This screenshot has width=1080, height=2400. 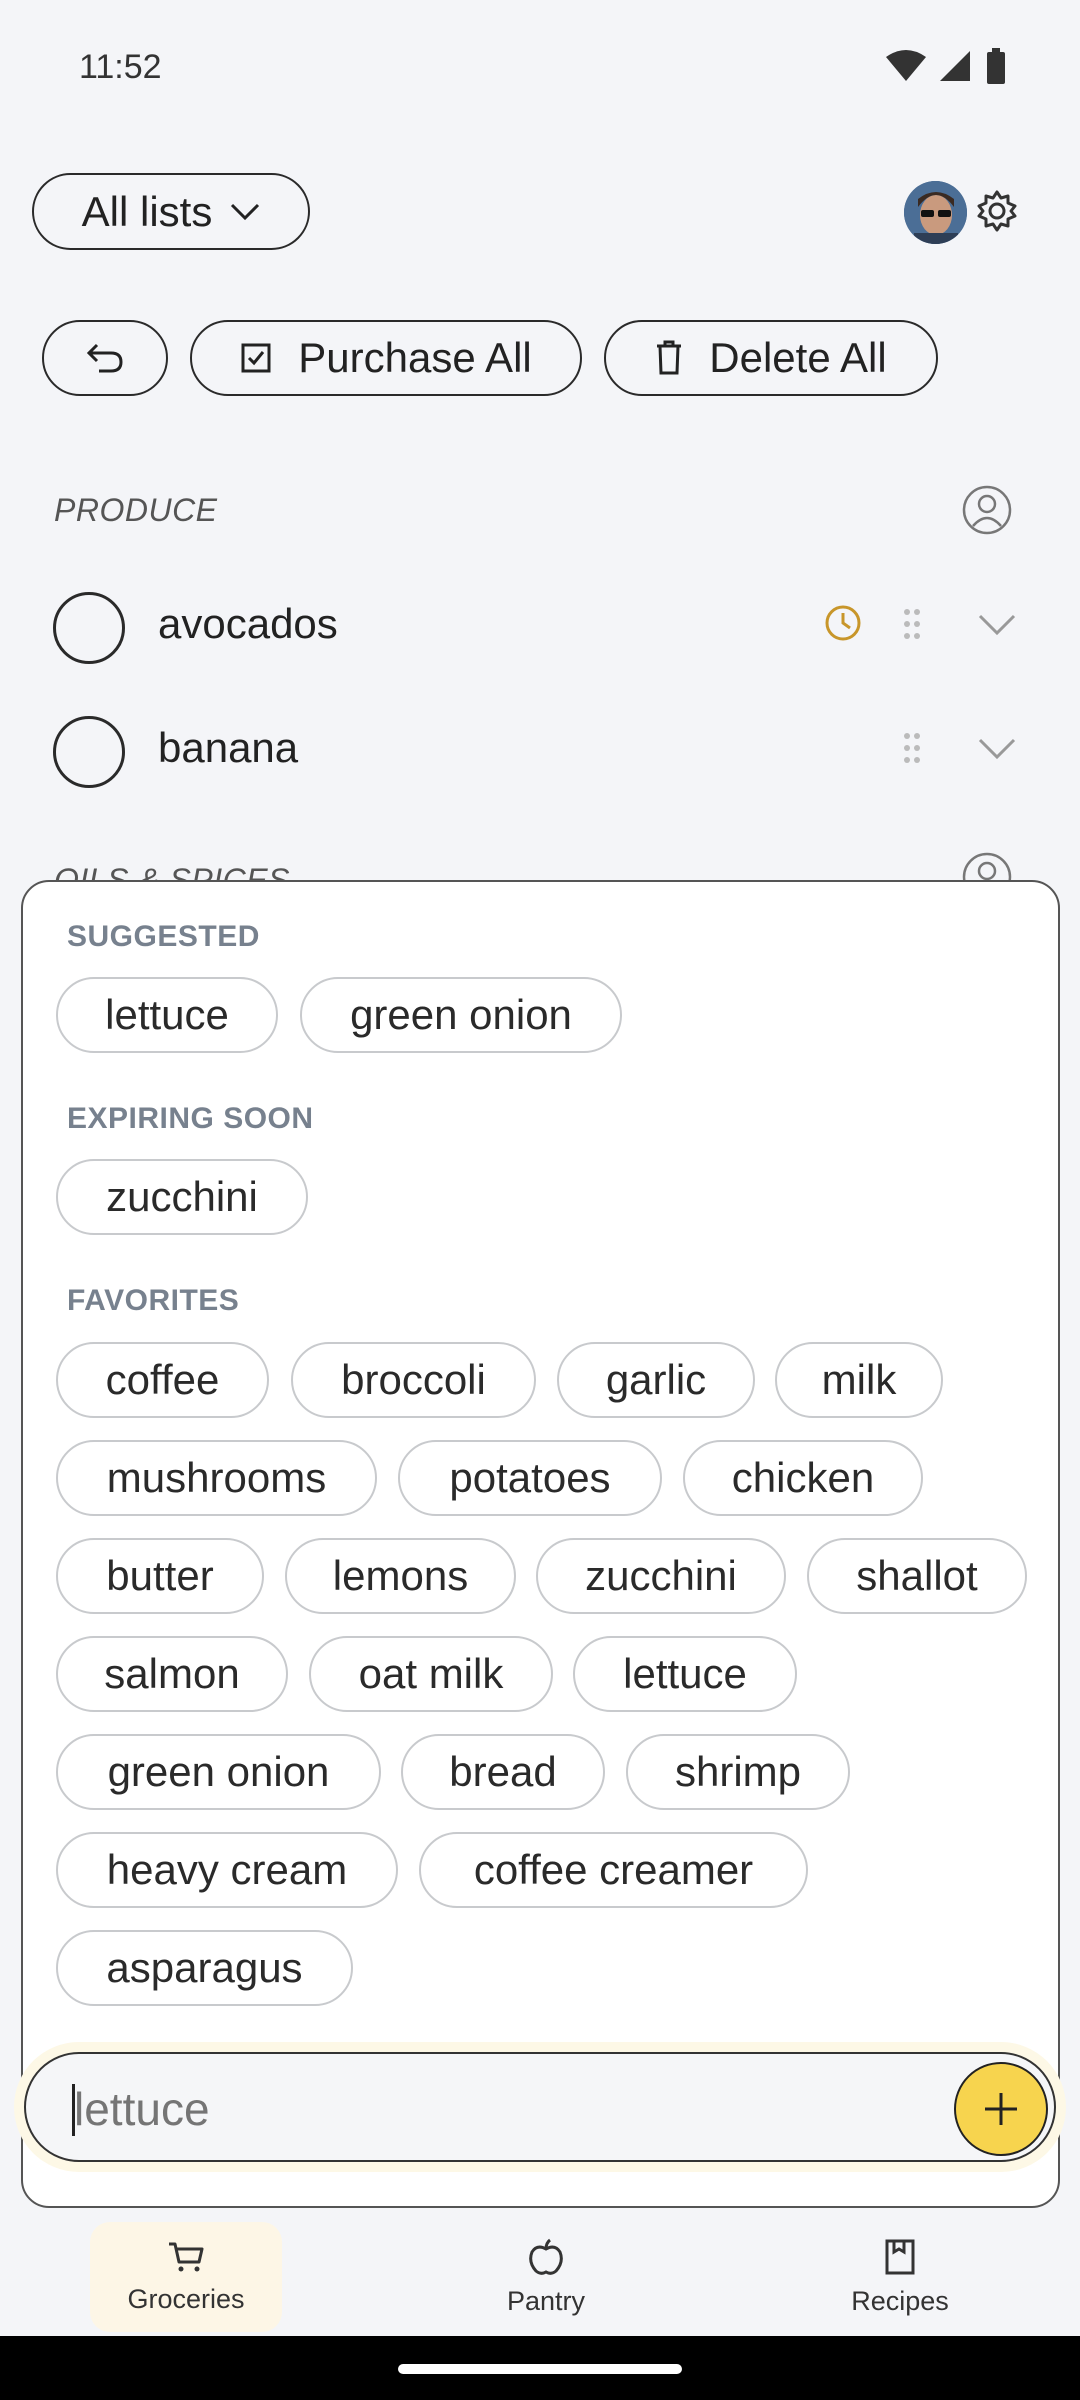 I want to click on system-nav-bar, so click(x=540, y=2368).